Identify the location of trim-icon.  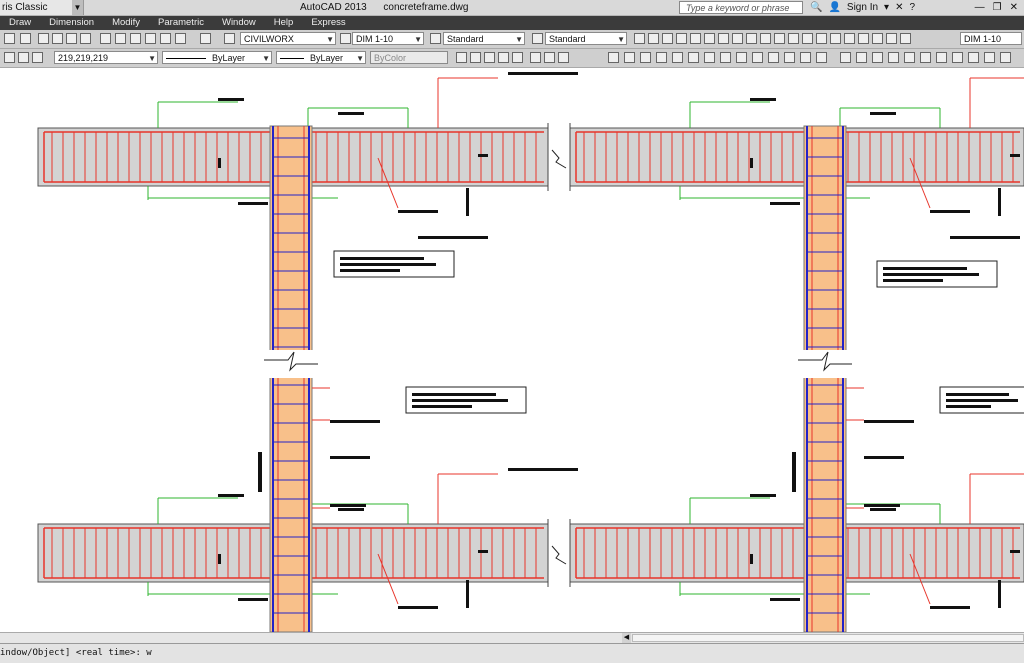
(989, 57).